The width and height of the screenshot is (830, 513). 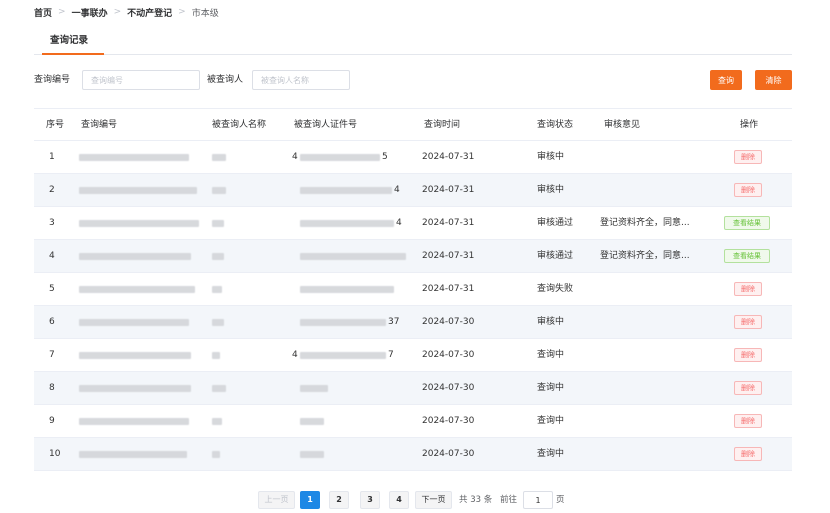 I want to click on person-name-input, so click(x=301, y=80).